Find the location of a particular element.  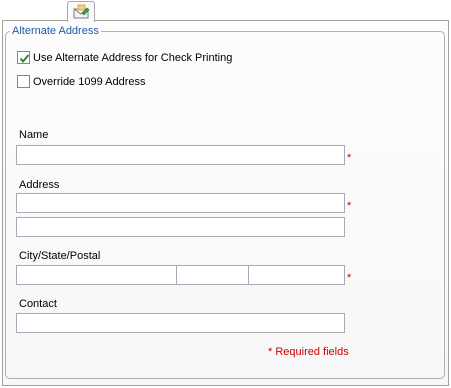

use-alternate-address-checkbox is located at coordinates (23, 57).